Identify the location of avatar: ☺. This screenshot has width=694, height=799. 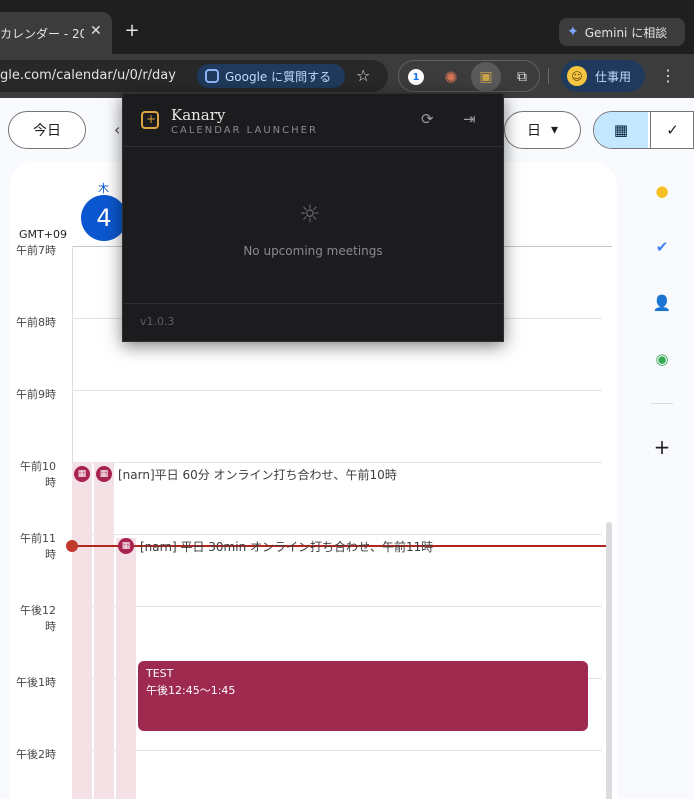
(577, 76).